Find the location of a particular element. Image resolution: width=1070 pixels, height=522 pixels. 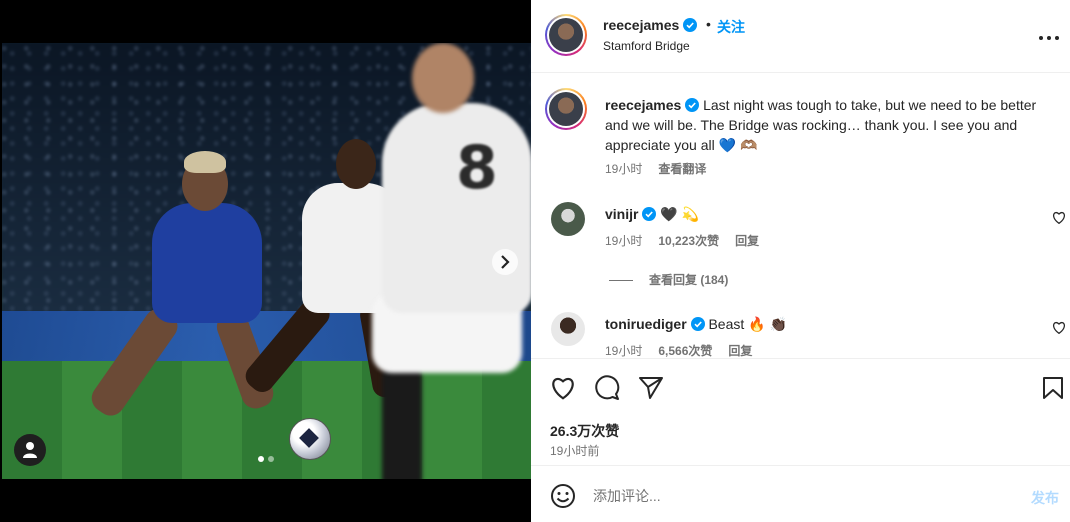

bookmark-icon is located at coordinates (1053, 387).